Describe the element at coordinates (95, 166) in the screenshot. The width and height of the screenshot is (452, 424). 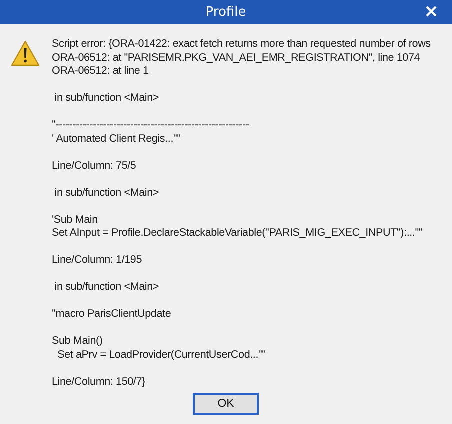
I see `message-line: Line/Column: 75/5` at that location.